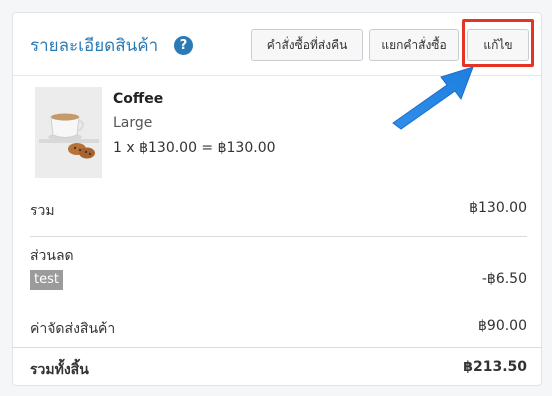 The width and height of the screenshot is (552, 396). What do you see at coordinates (194, 148) in the screenshot?
I see `product-price-calc: 1 x ฿130.00 = ฿130.00` at bounding box center [194, 148].